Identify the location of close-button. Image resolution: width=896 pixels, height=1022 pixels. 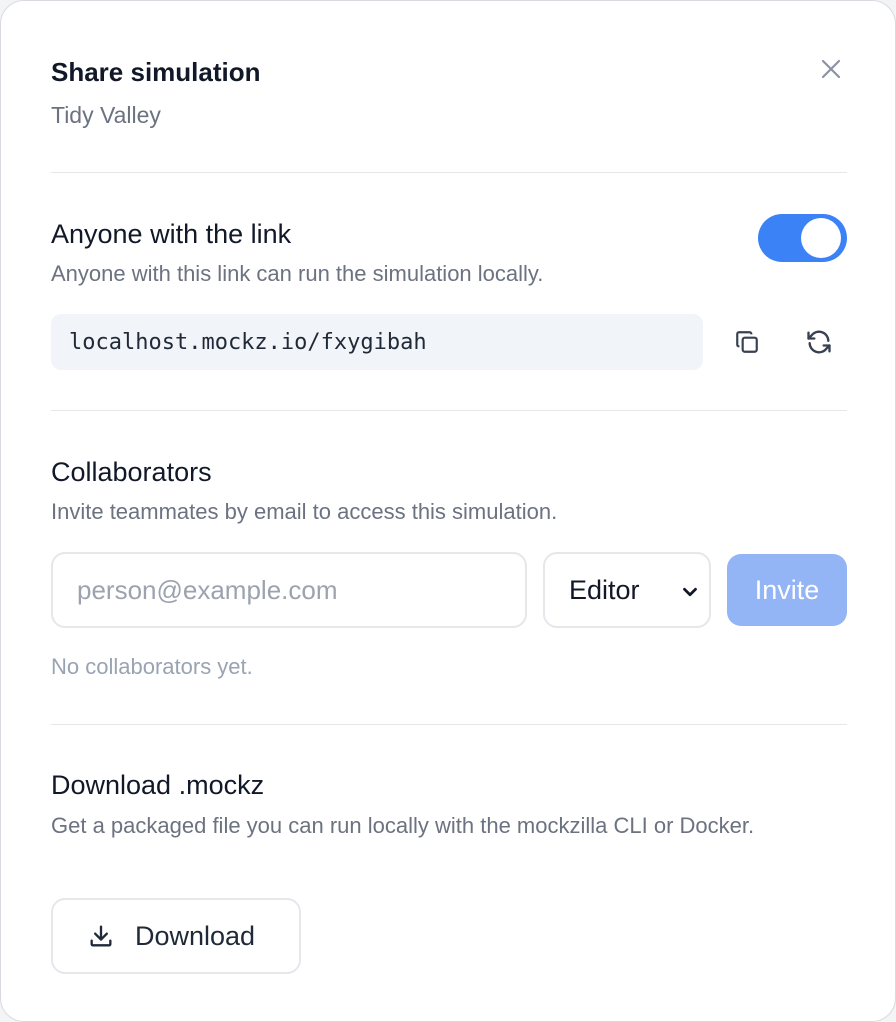
(831, 69).